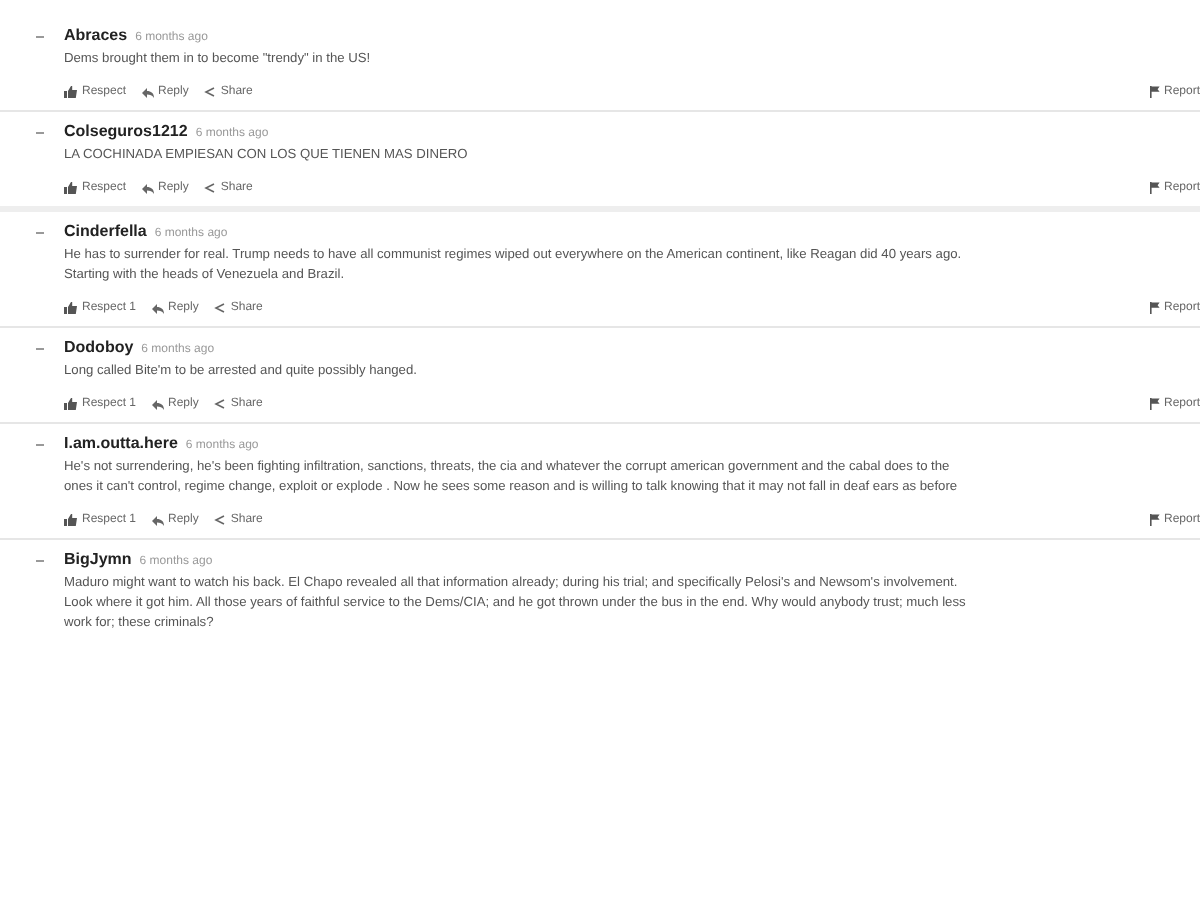 This screenshot has height=900, width=1200. I want to click on comment-author: I.am.outta.here, so click(121, 444).